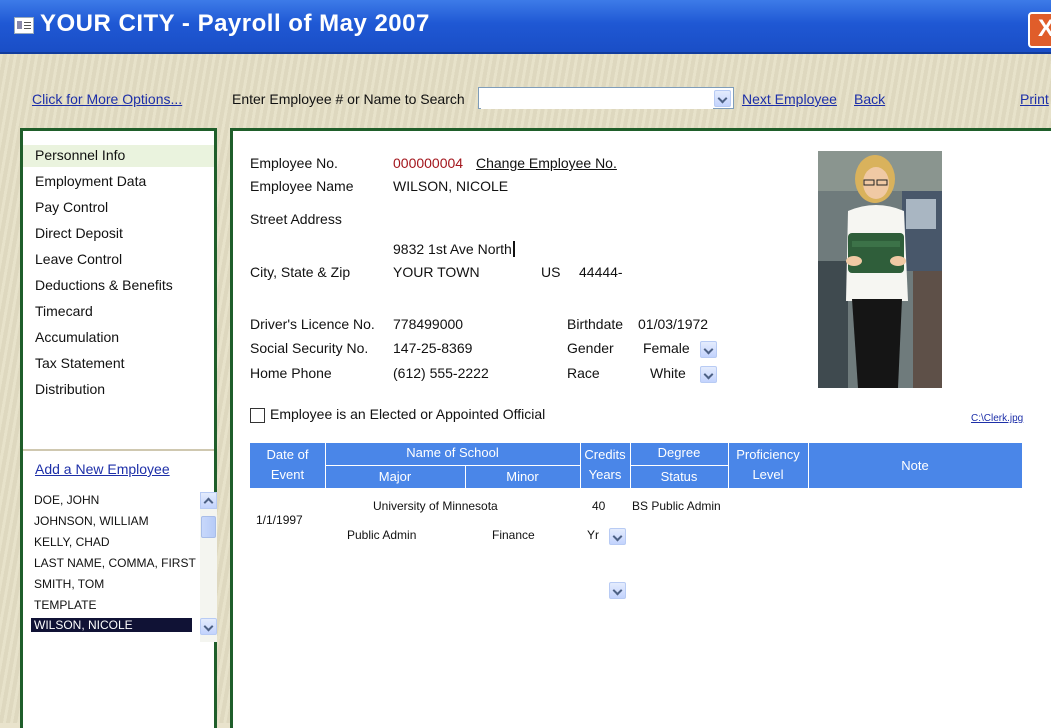 This screenshot has width=1051, height=728. I want to click on gender-label: Gender, so click(590, 348).